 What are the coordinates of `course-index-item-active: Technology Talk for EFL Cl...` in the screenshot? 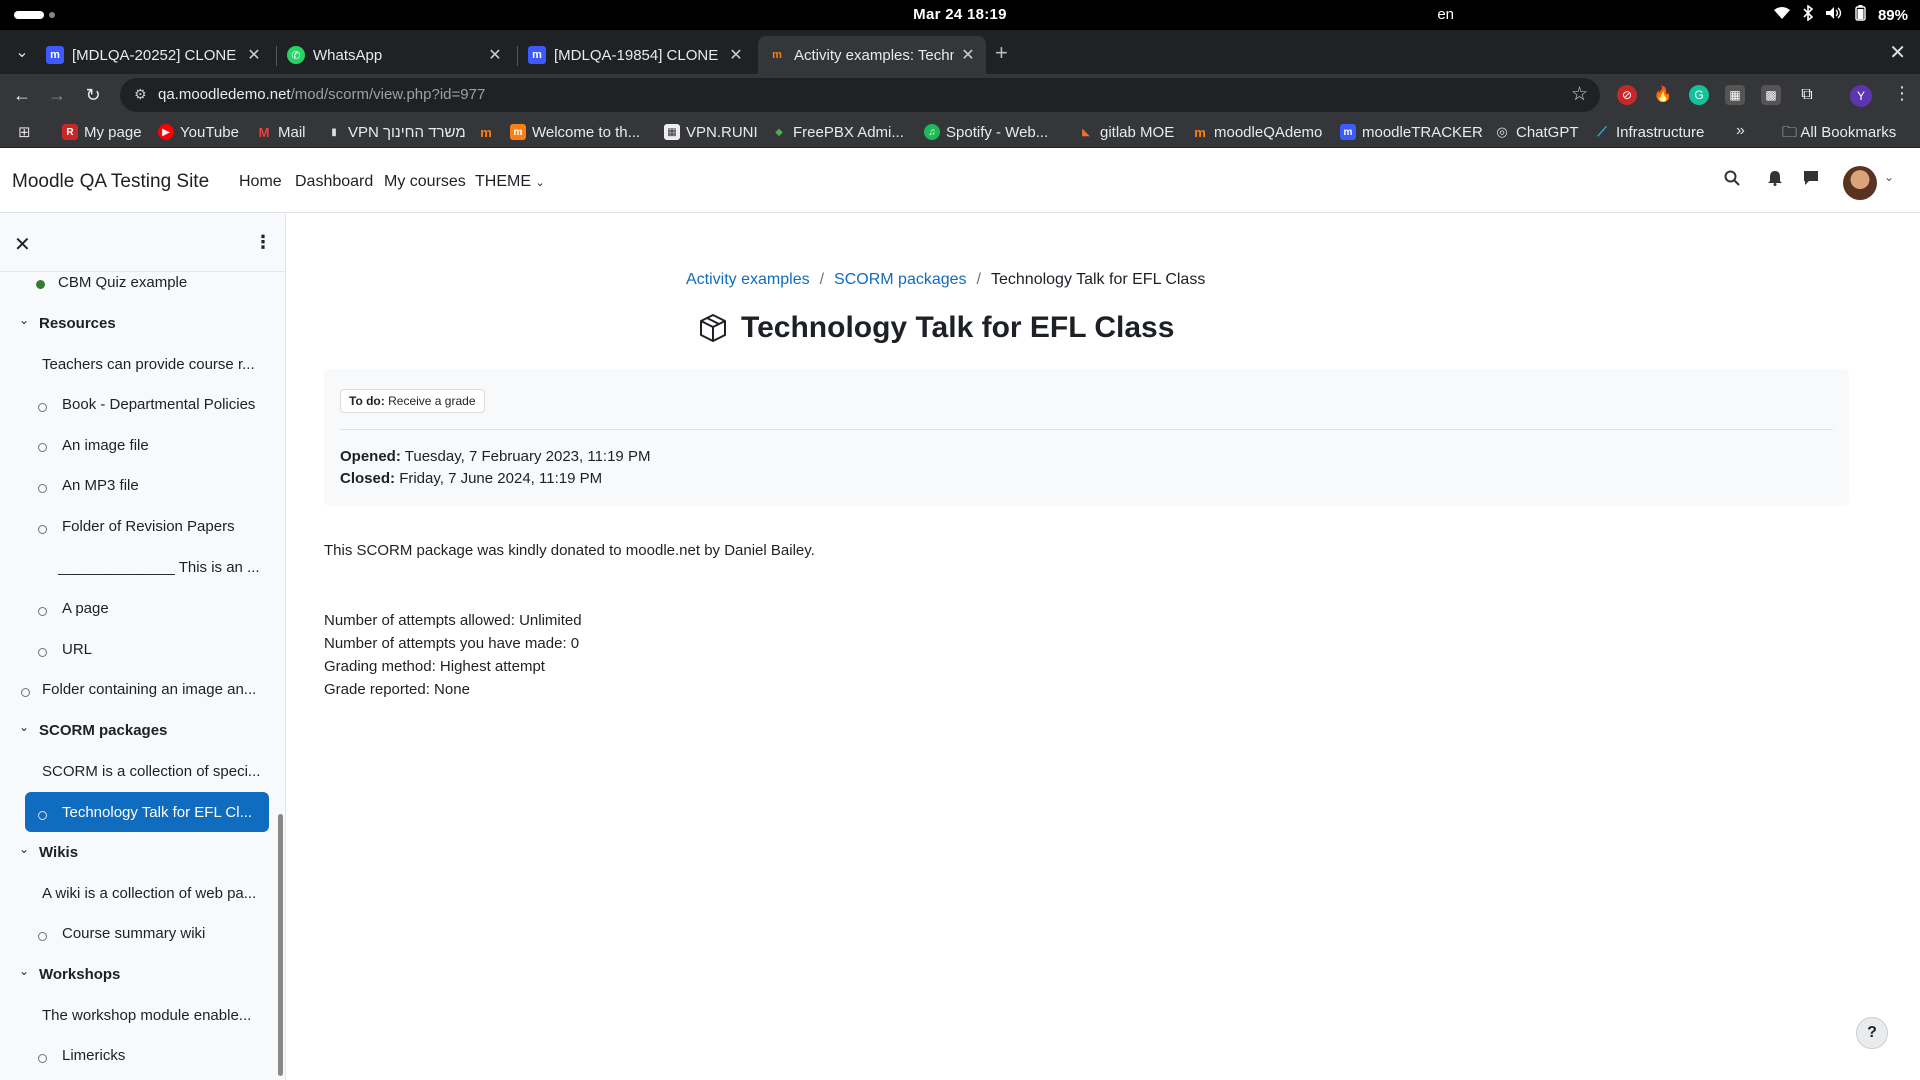 It's located at (160, 812).